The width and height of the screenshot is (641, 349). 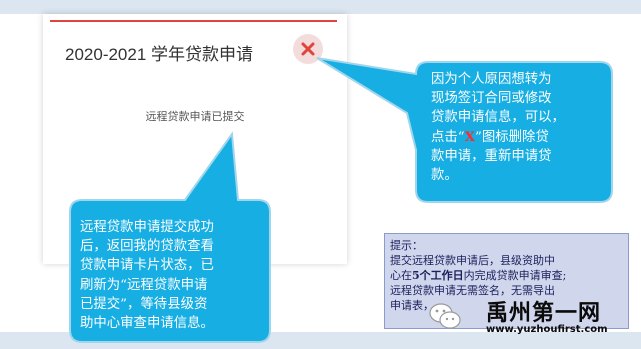 I want to click on tip-line: 提交远程贷款申请后，县级资助中, so click(x=472, y=260).